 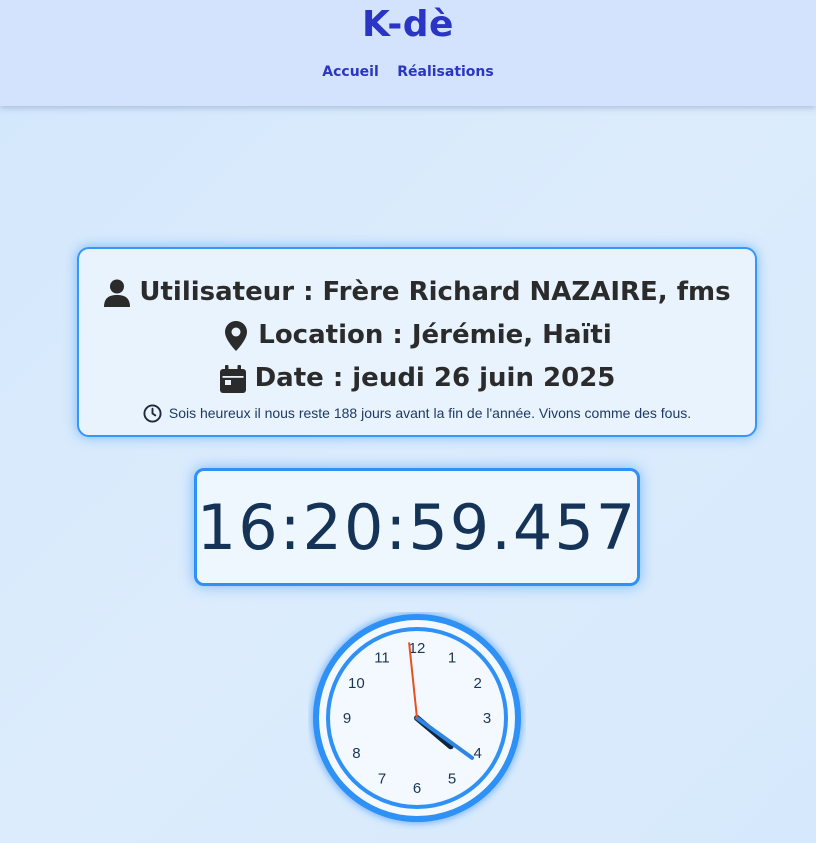 I want to click on analog-clock: 12 1 2 3 4 5 6 7 8 9 10 11, so click(x=417, y=723).